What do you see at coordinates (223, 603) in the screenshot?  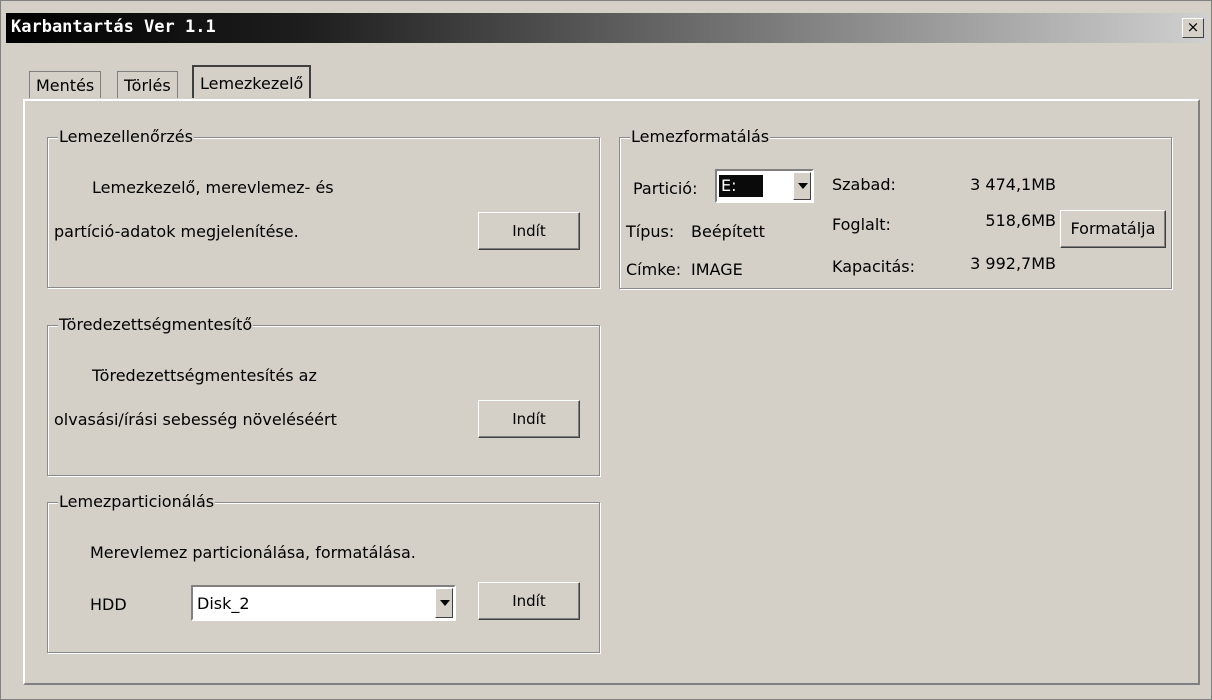 I see `hdd-select-value: Disk_2` at bounding box center [223, 603].